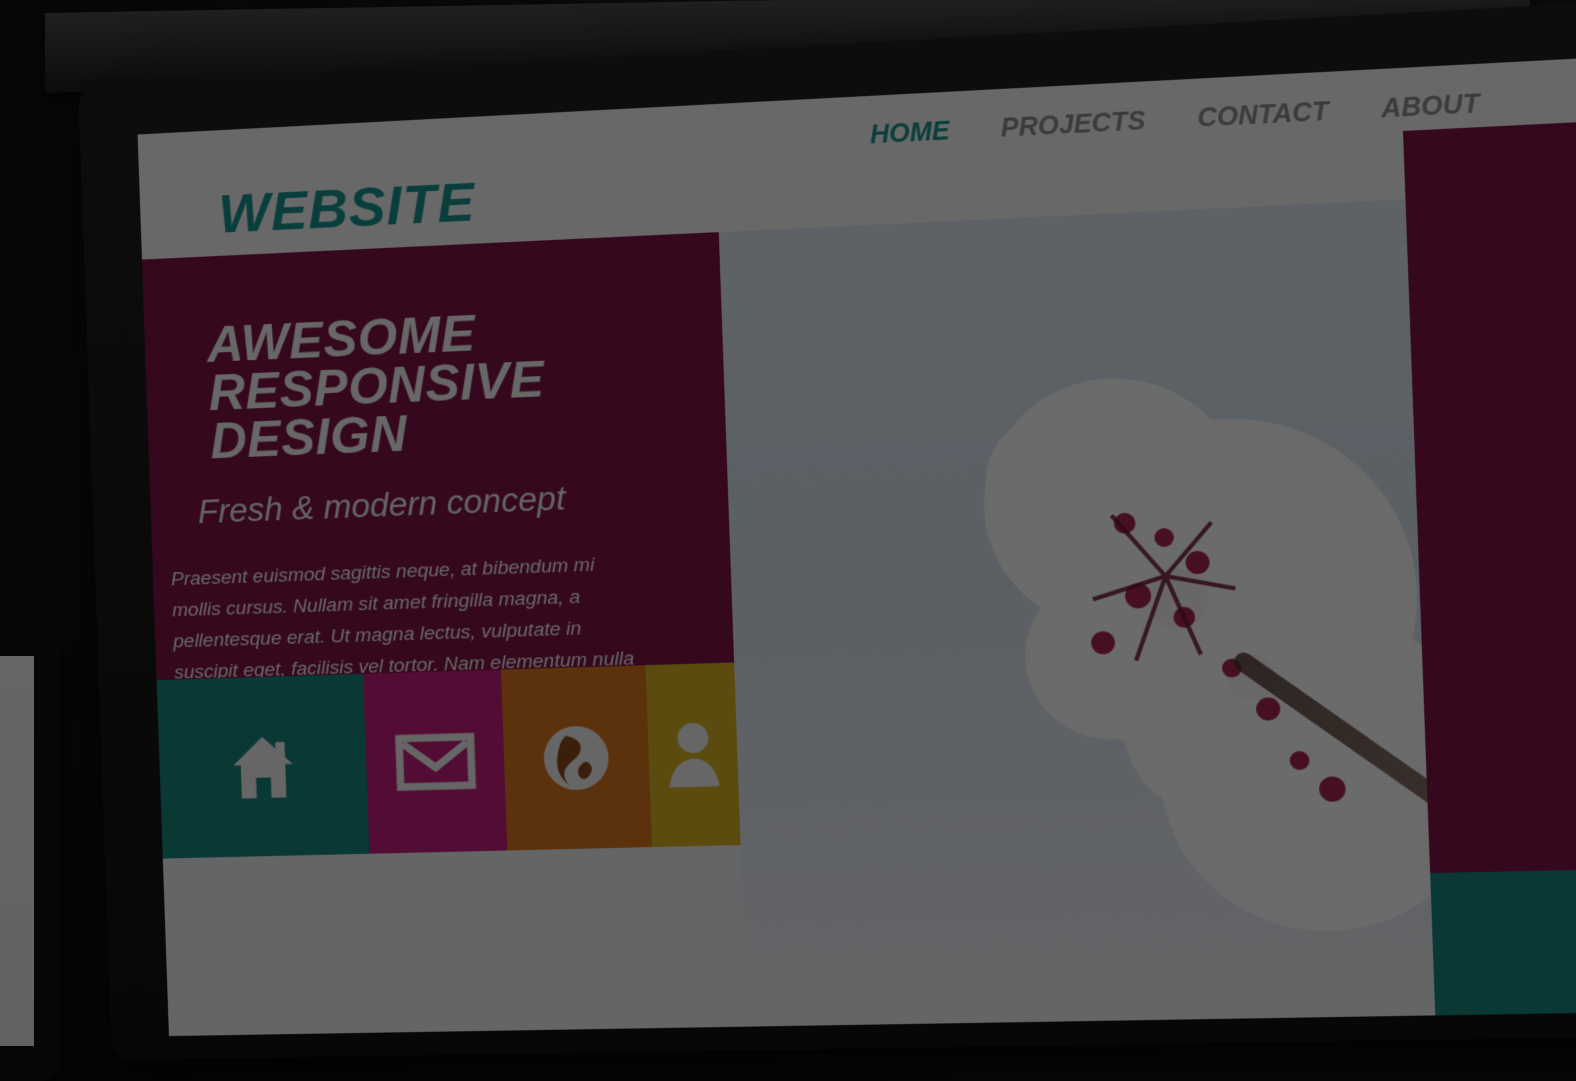  Describe the element at coordinates (381, 505) in the screenshot. I see `hero-subtitle: Fresh & modern concept` at that location.